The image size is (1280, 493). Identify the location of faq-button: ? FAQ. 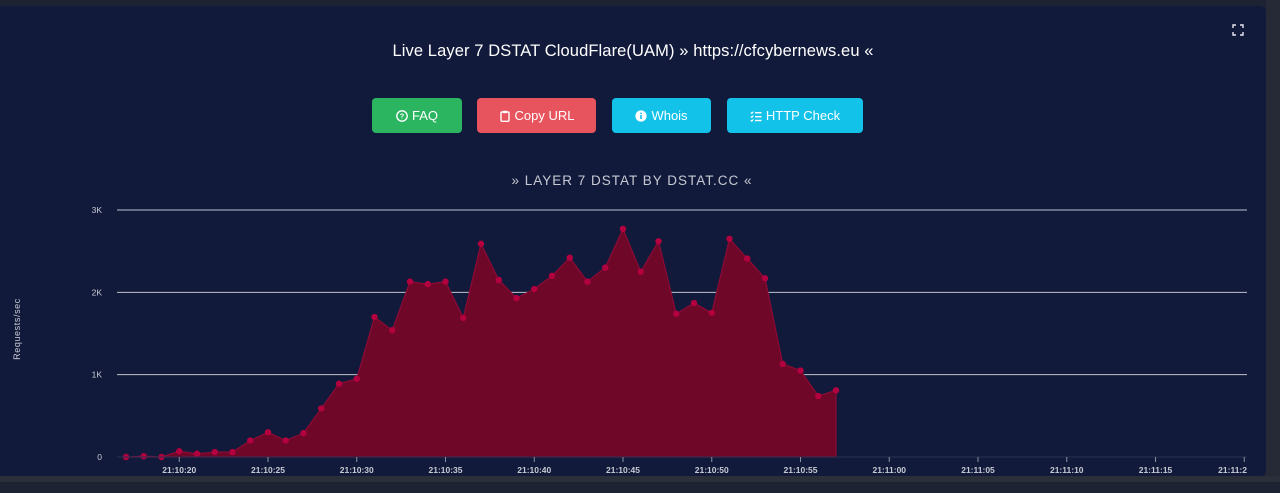
(417, 115).